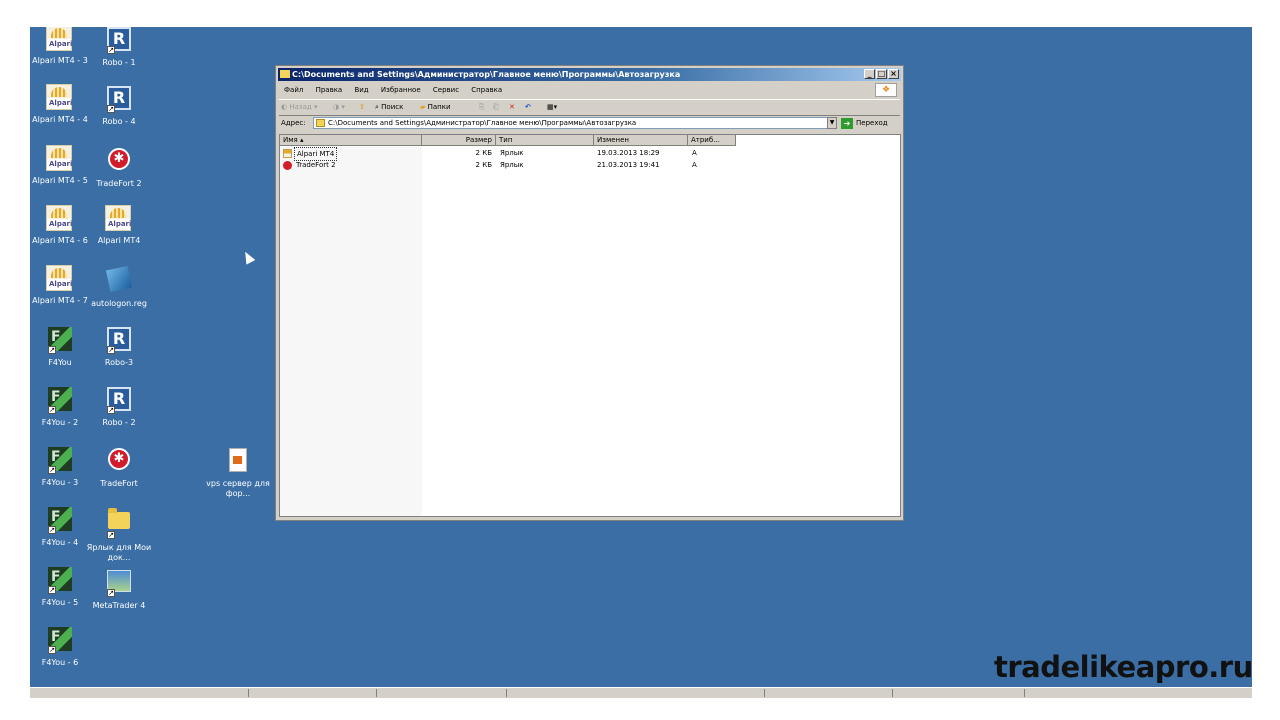 The height and width of the screenshot is (720, 1280). Describe the element at coordinates (496, 107) in the screenshot. I see `copy-to-icon: ⎗` at that location.